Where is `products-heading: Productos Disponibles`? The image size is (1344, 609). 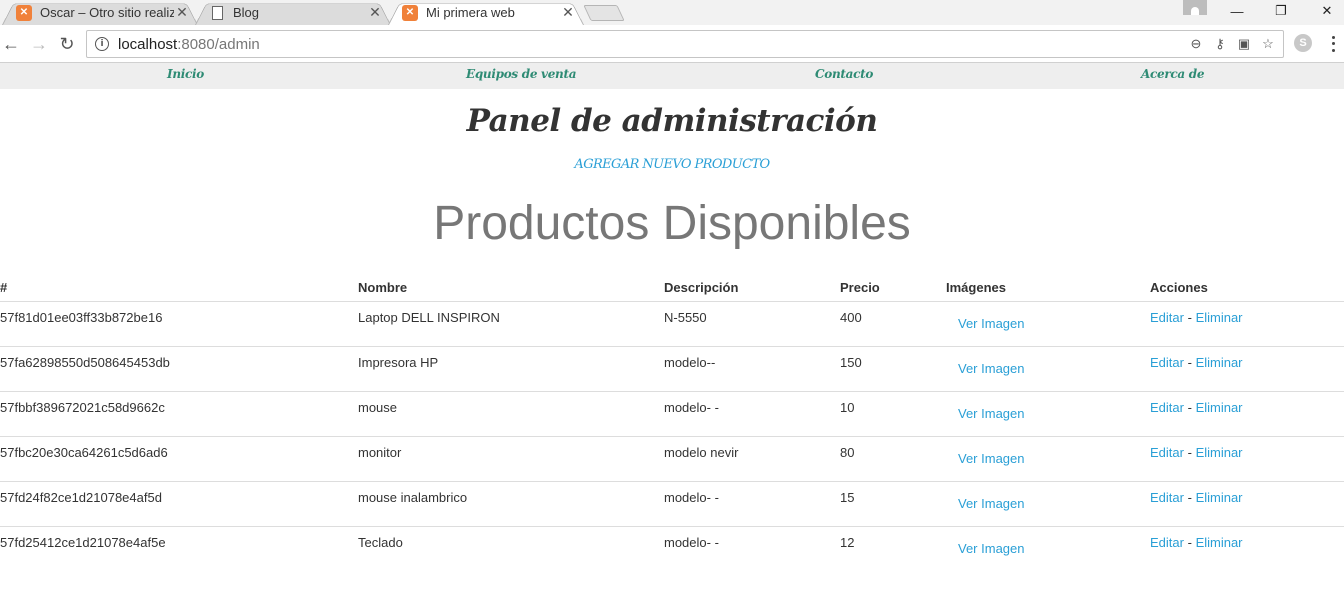 products-heading: Productos Disponibles is located at coordinates (672, 223).